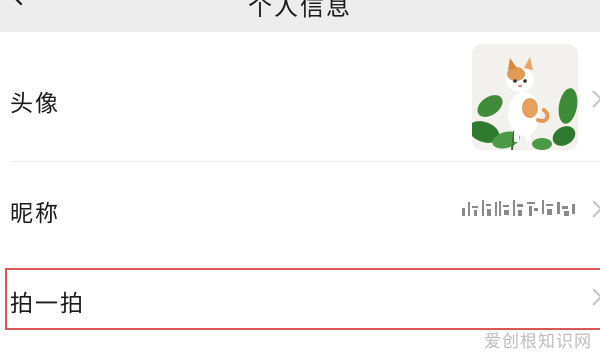 This screenshot has height=360, width=600. What do you see at coordinates (518, 208) in the screenshot?
I see `nickname-value-blurred` at bounding box center [518, 208].